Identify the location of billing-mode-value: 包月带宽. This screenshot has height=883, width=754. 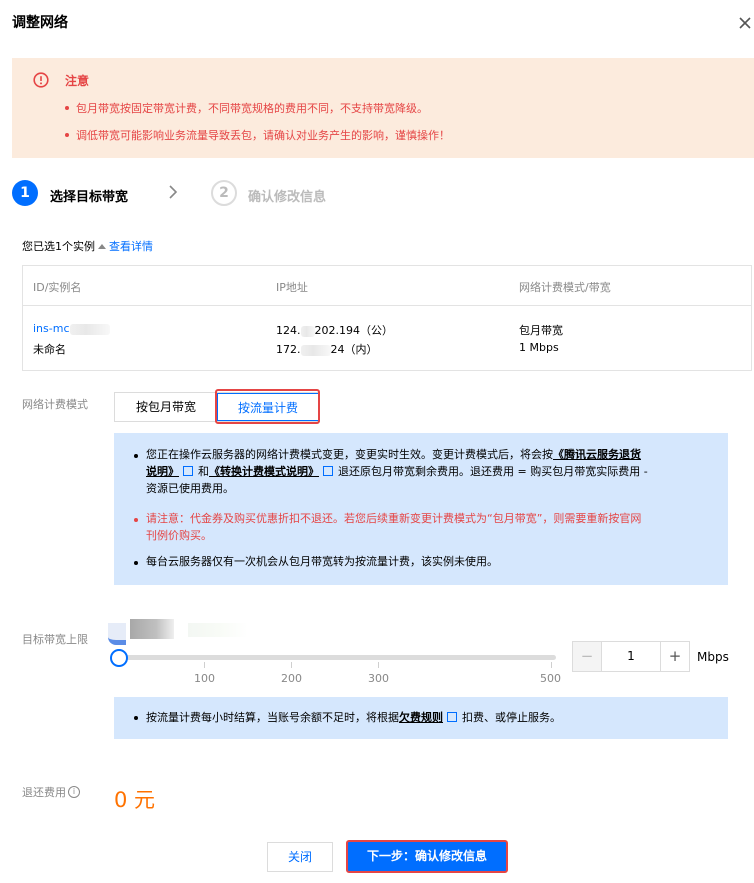
(541, 330).